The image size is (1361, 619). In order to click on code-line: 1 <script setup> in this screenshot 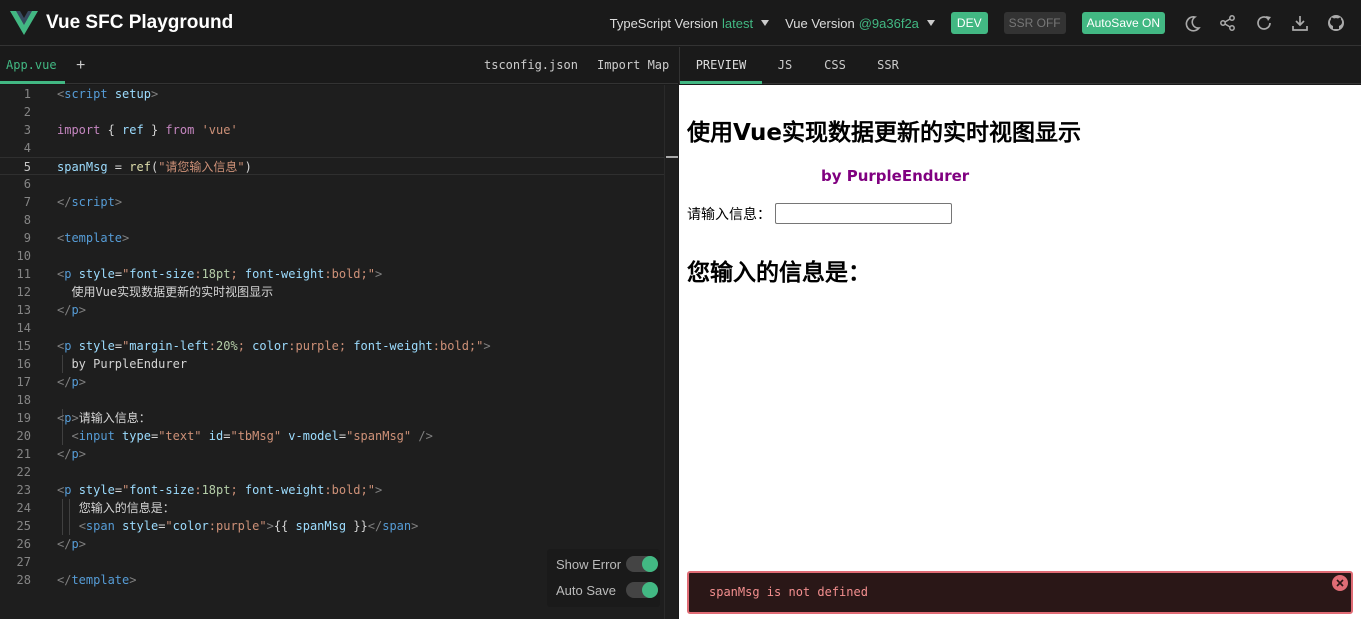, I will do `click(91, 94)`.